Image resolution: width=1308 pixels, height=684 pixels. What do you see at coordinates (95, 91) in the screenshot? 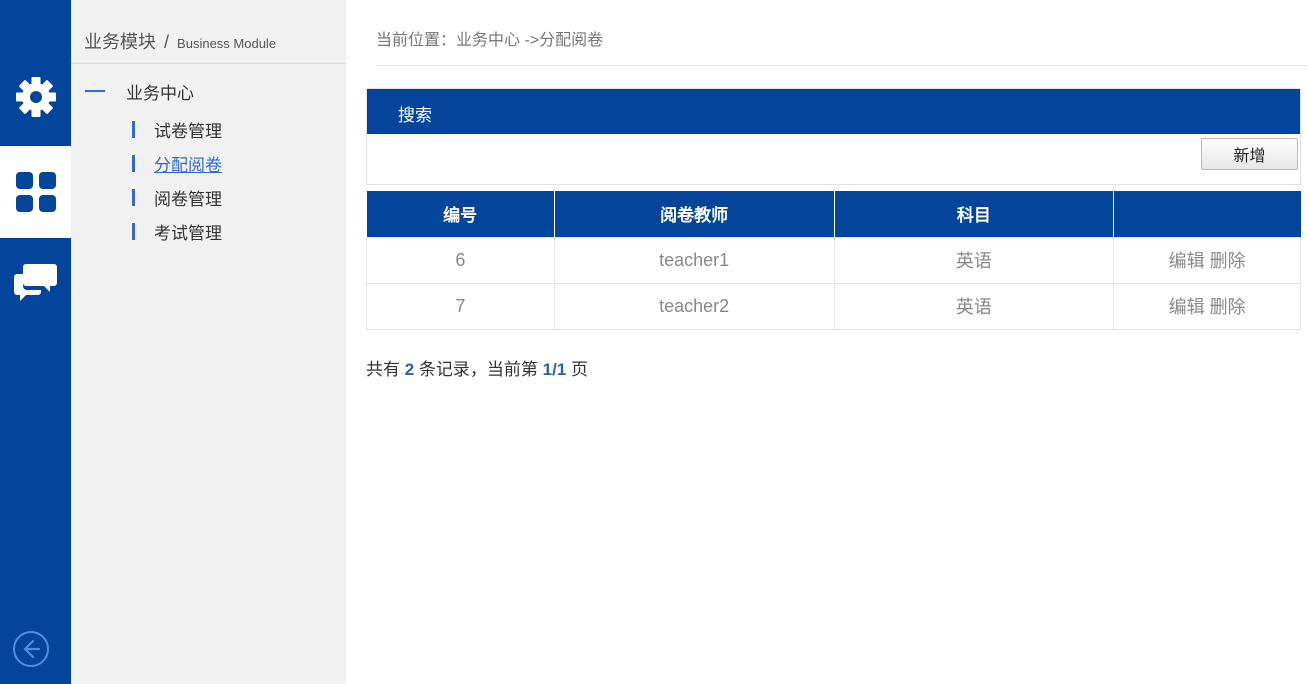
I see `collapse-dash-icon` at bounding box center [95, 91].